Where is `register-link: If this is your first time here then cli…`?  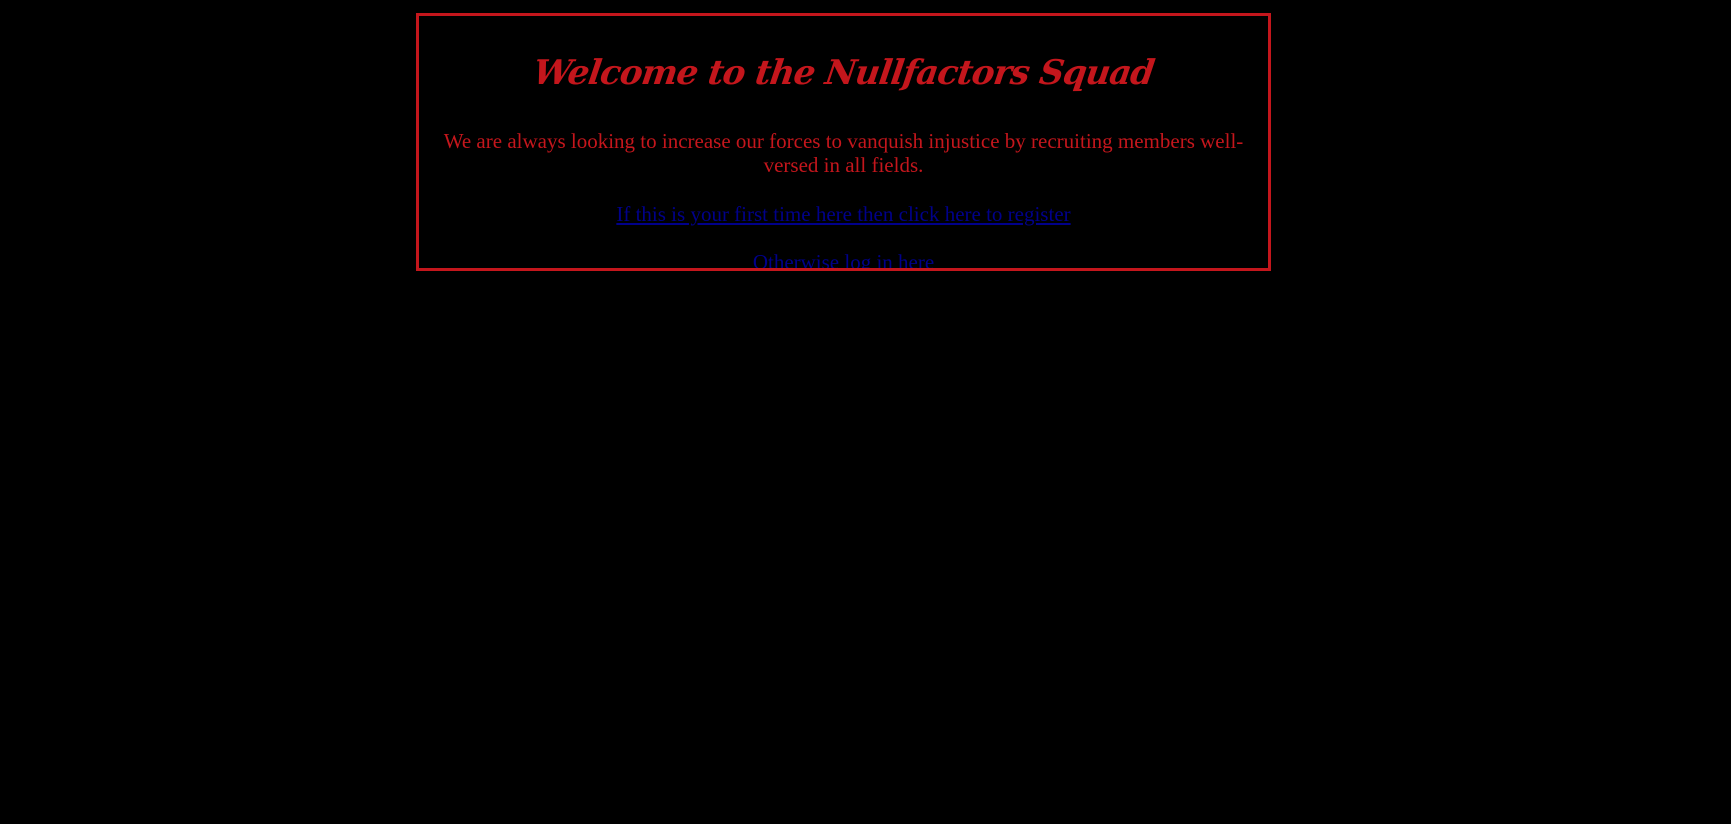 register-link: If this is your first time here then cli… is located at coordinates (843, 214).